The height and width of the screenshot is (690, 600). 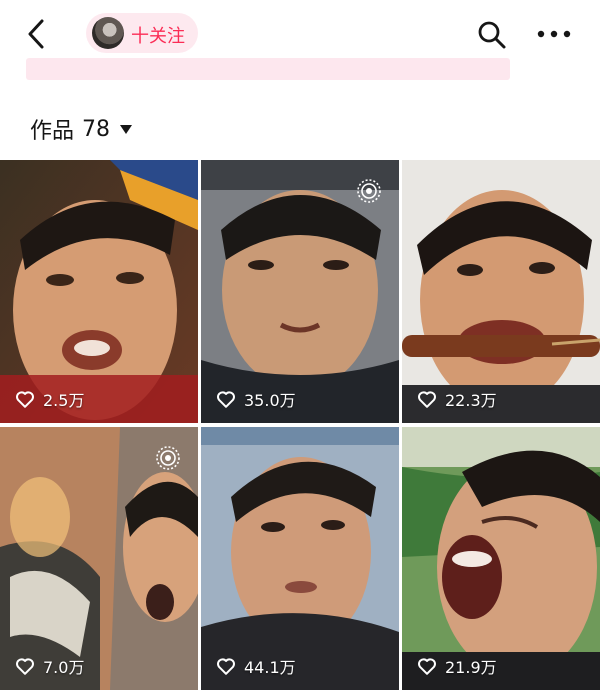 I want to click on like-count: 22.3万, so click(x=456, y=399).